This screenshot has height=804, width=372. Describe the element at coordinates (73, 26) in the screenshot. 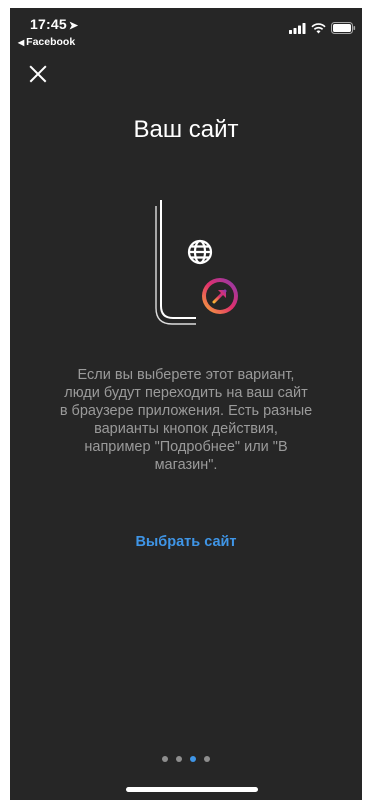

I see `location-arrow-icon: ➤` at that location.